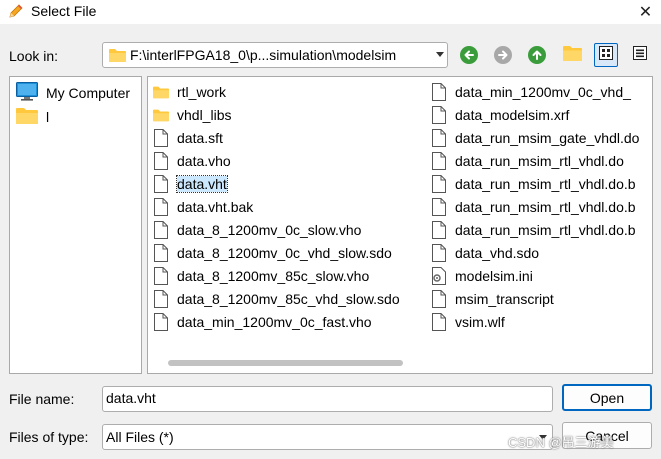 The width and height of the screenshot is (661, 459). Describe the element at coordinates (75, 225) in the screenshot. I see `sidebar: My Computer l` at that location.